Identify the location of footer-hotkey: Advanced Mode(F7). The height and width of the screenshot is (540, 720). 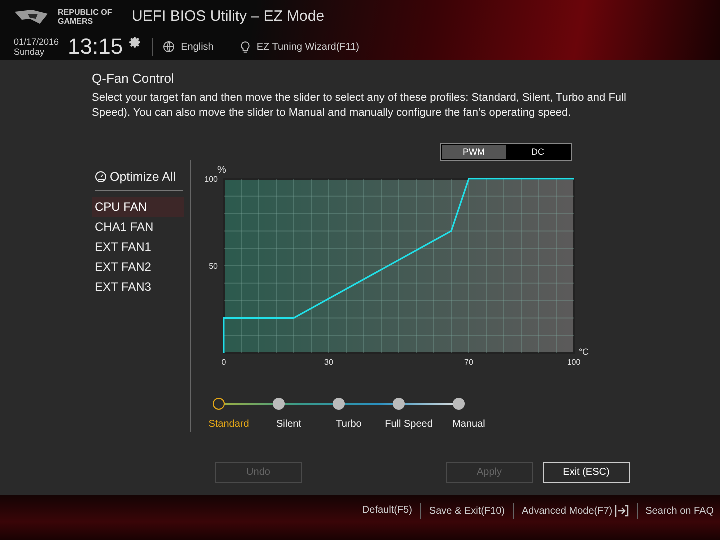
(567, 511).